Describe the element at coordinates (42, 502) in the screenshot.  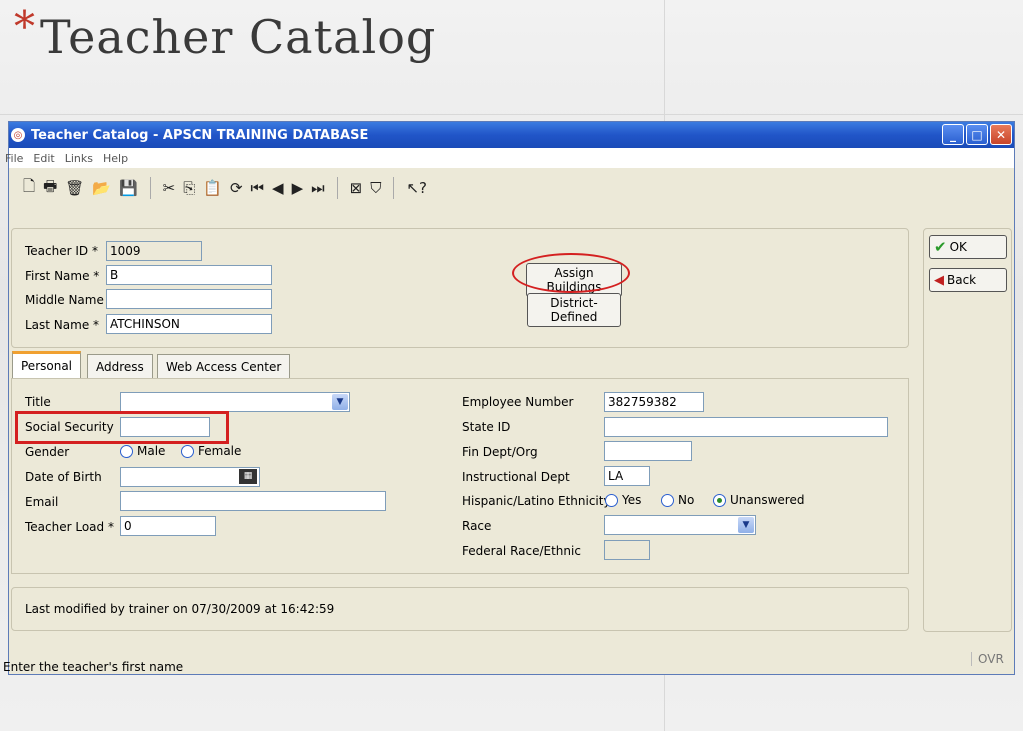
I see `email-label: Email` at that location.